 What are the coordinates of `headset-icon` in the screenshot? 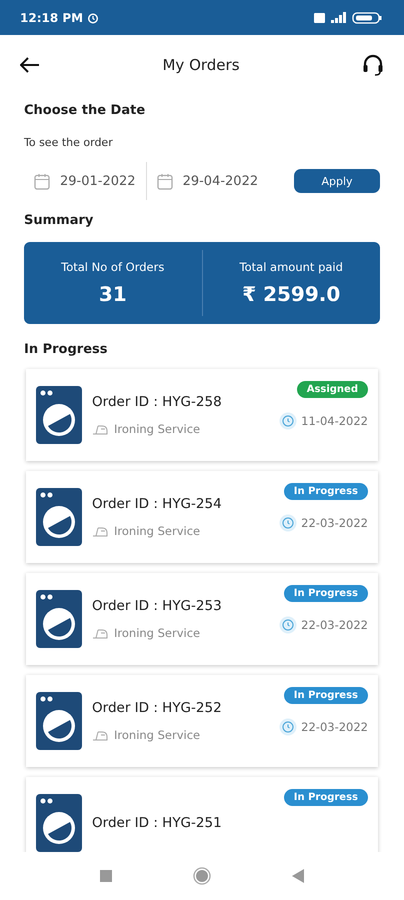 It's located at (373, 65).